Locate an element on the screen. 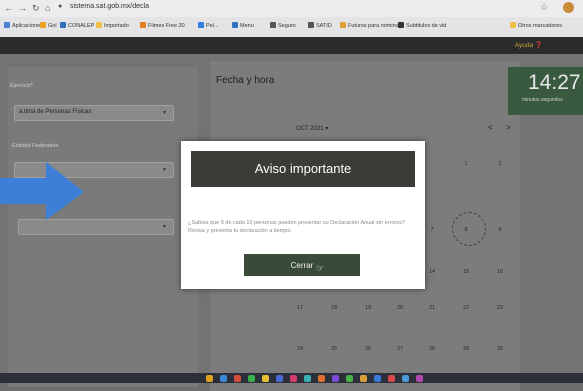 The height and width of the screenshot is (391, 583). calendar-day: 16 is located at coordinates (500, 272).